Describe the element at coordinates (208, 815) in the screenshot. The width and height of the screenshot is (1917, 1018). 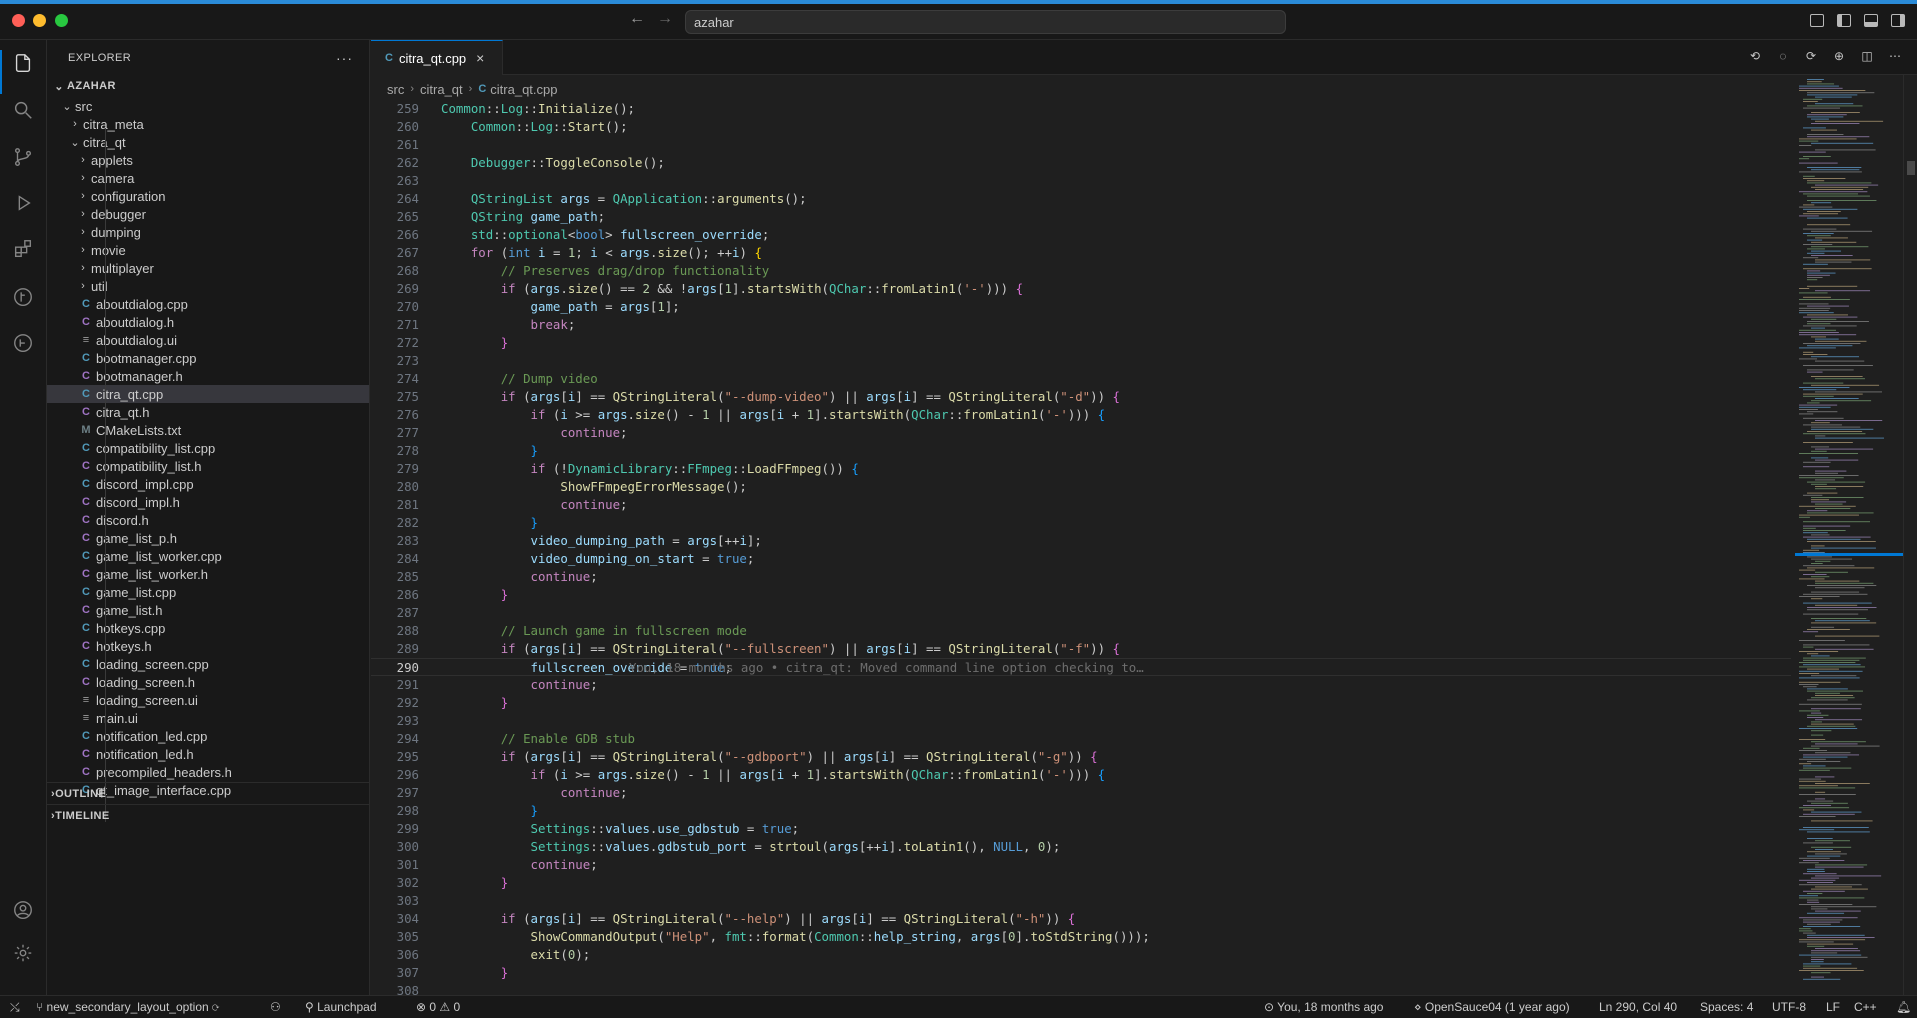
I see `timeline-section: › TIMELINE` at that location.